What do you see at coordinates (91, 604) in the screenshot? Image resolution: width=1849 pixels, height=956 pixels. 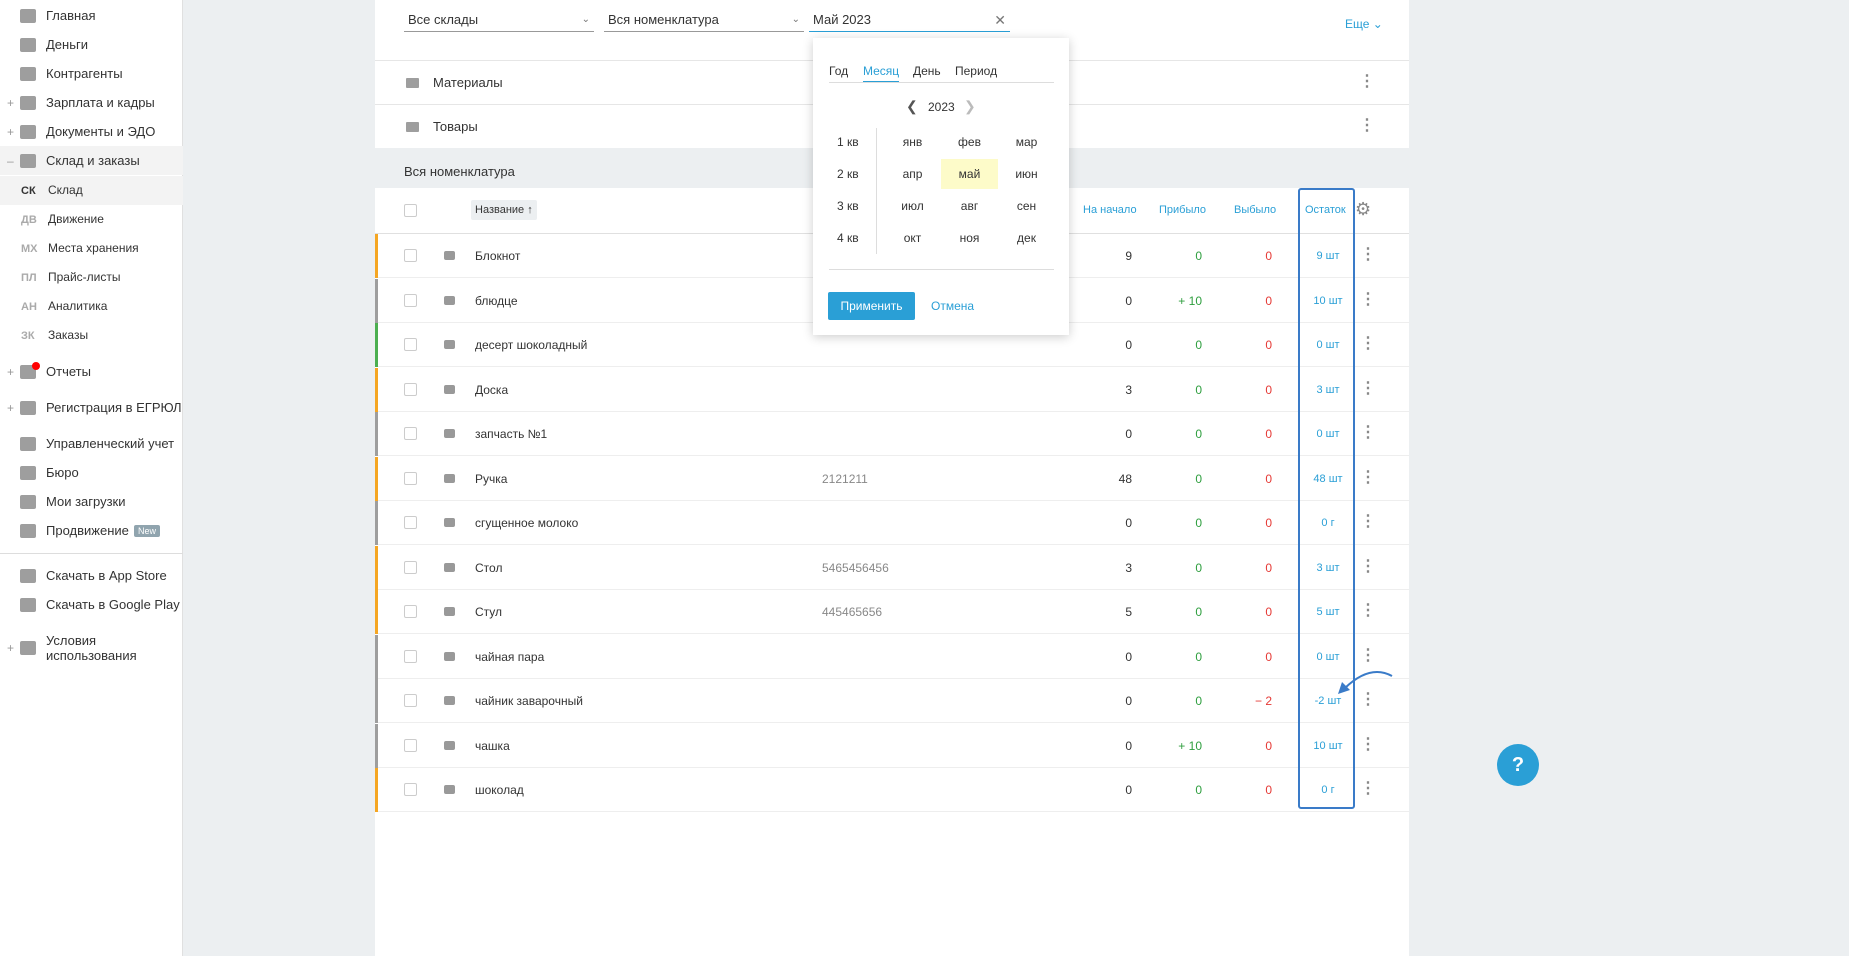 I see `sidebar-item-app1: Скачать в Google Play` at bounding box center [91, 604].